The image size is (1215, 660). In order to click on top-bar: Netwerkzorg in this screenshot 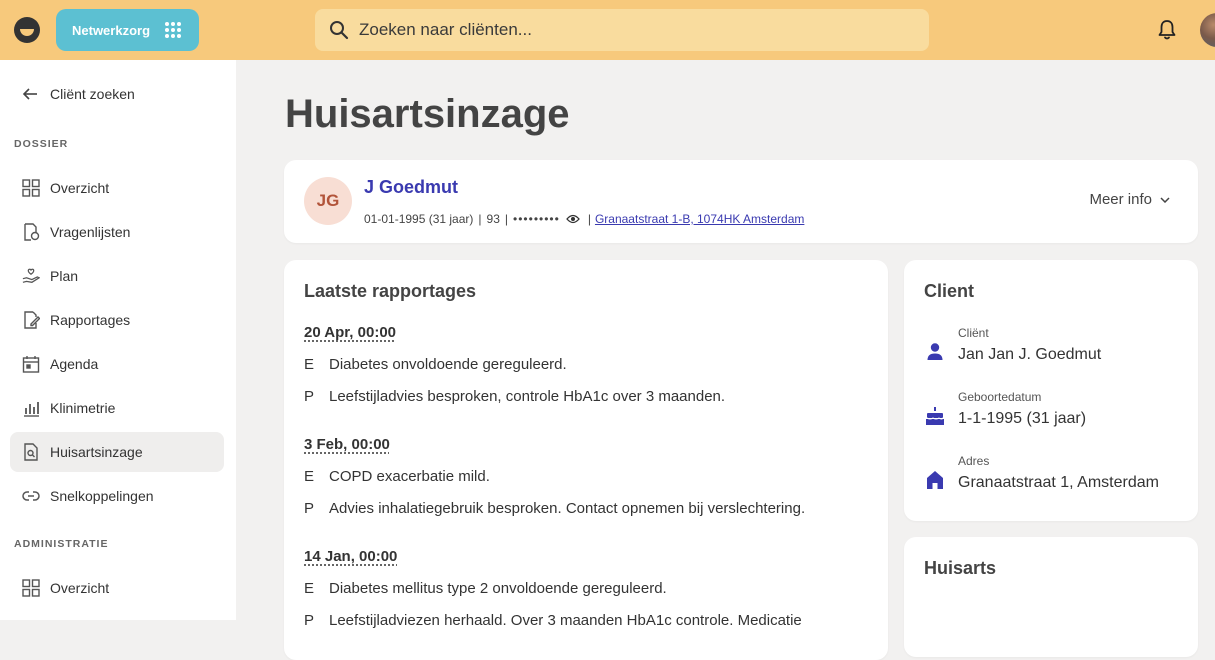, I will do `click(607, 30)`.